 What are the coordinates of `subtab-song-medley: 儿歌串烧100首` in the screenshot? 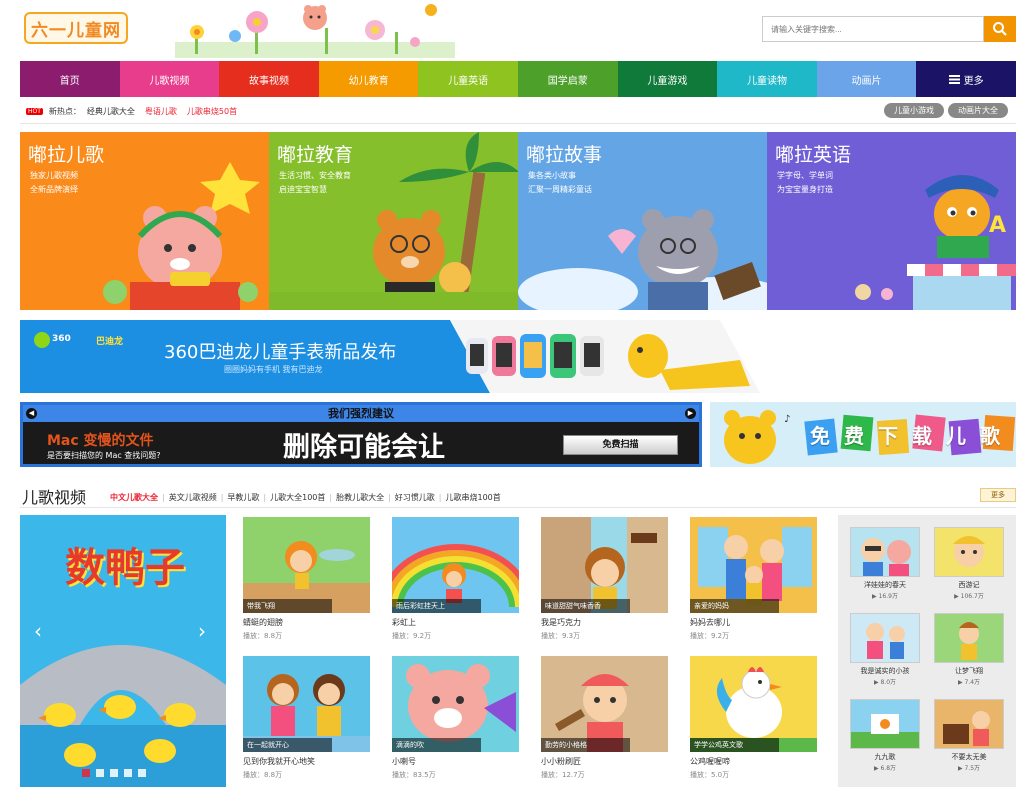 It's located at (473, 497).